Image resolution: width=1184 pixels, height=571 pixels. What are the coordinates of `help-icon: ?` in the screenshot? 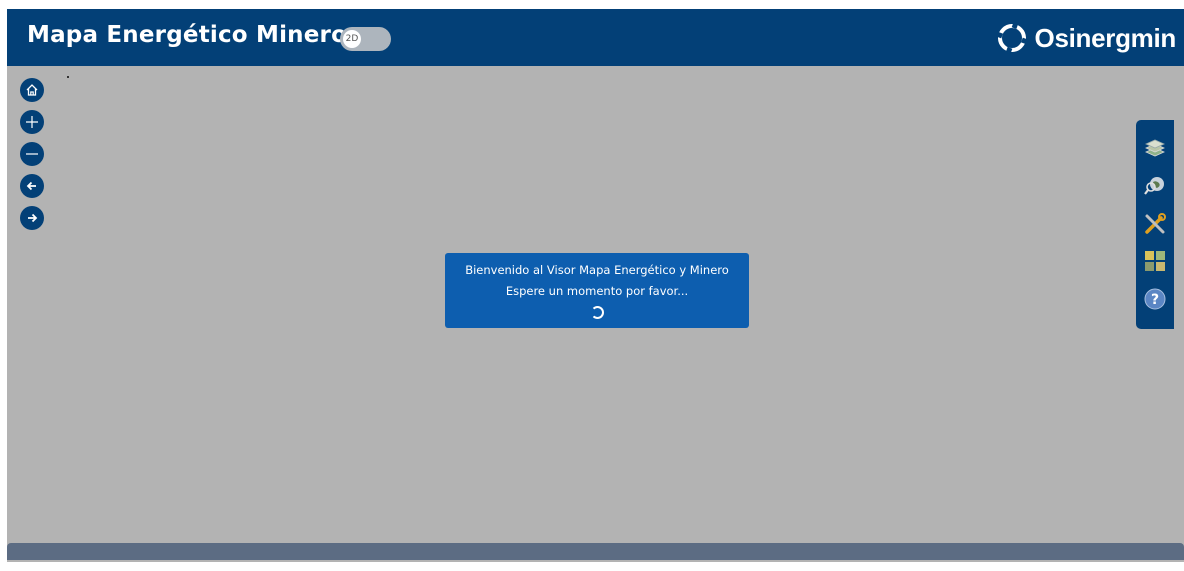 It's located at (1155, 299).